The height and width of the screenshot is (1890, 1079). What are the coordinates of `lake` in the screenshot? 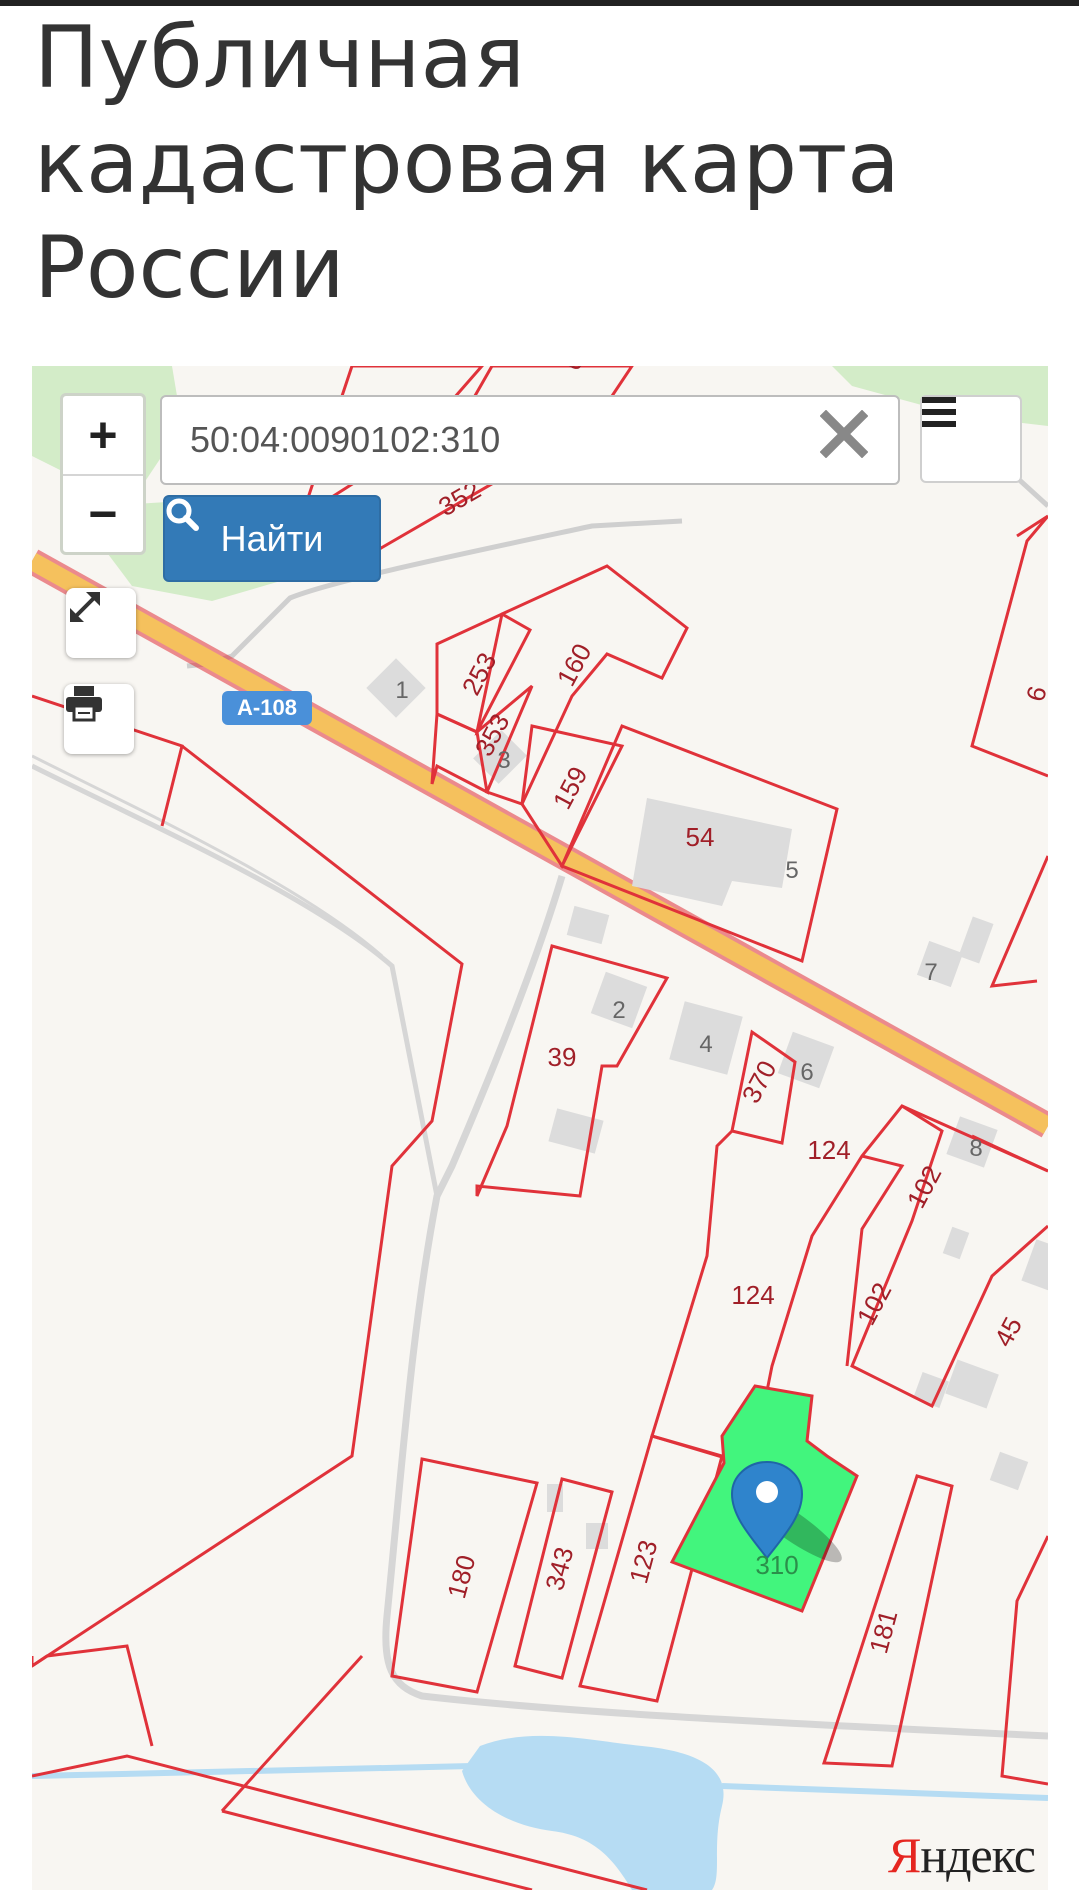 It's located at (593, 1812).